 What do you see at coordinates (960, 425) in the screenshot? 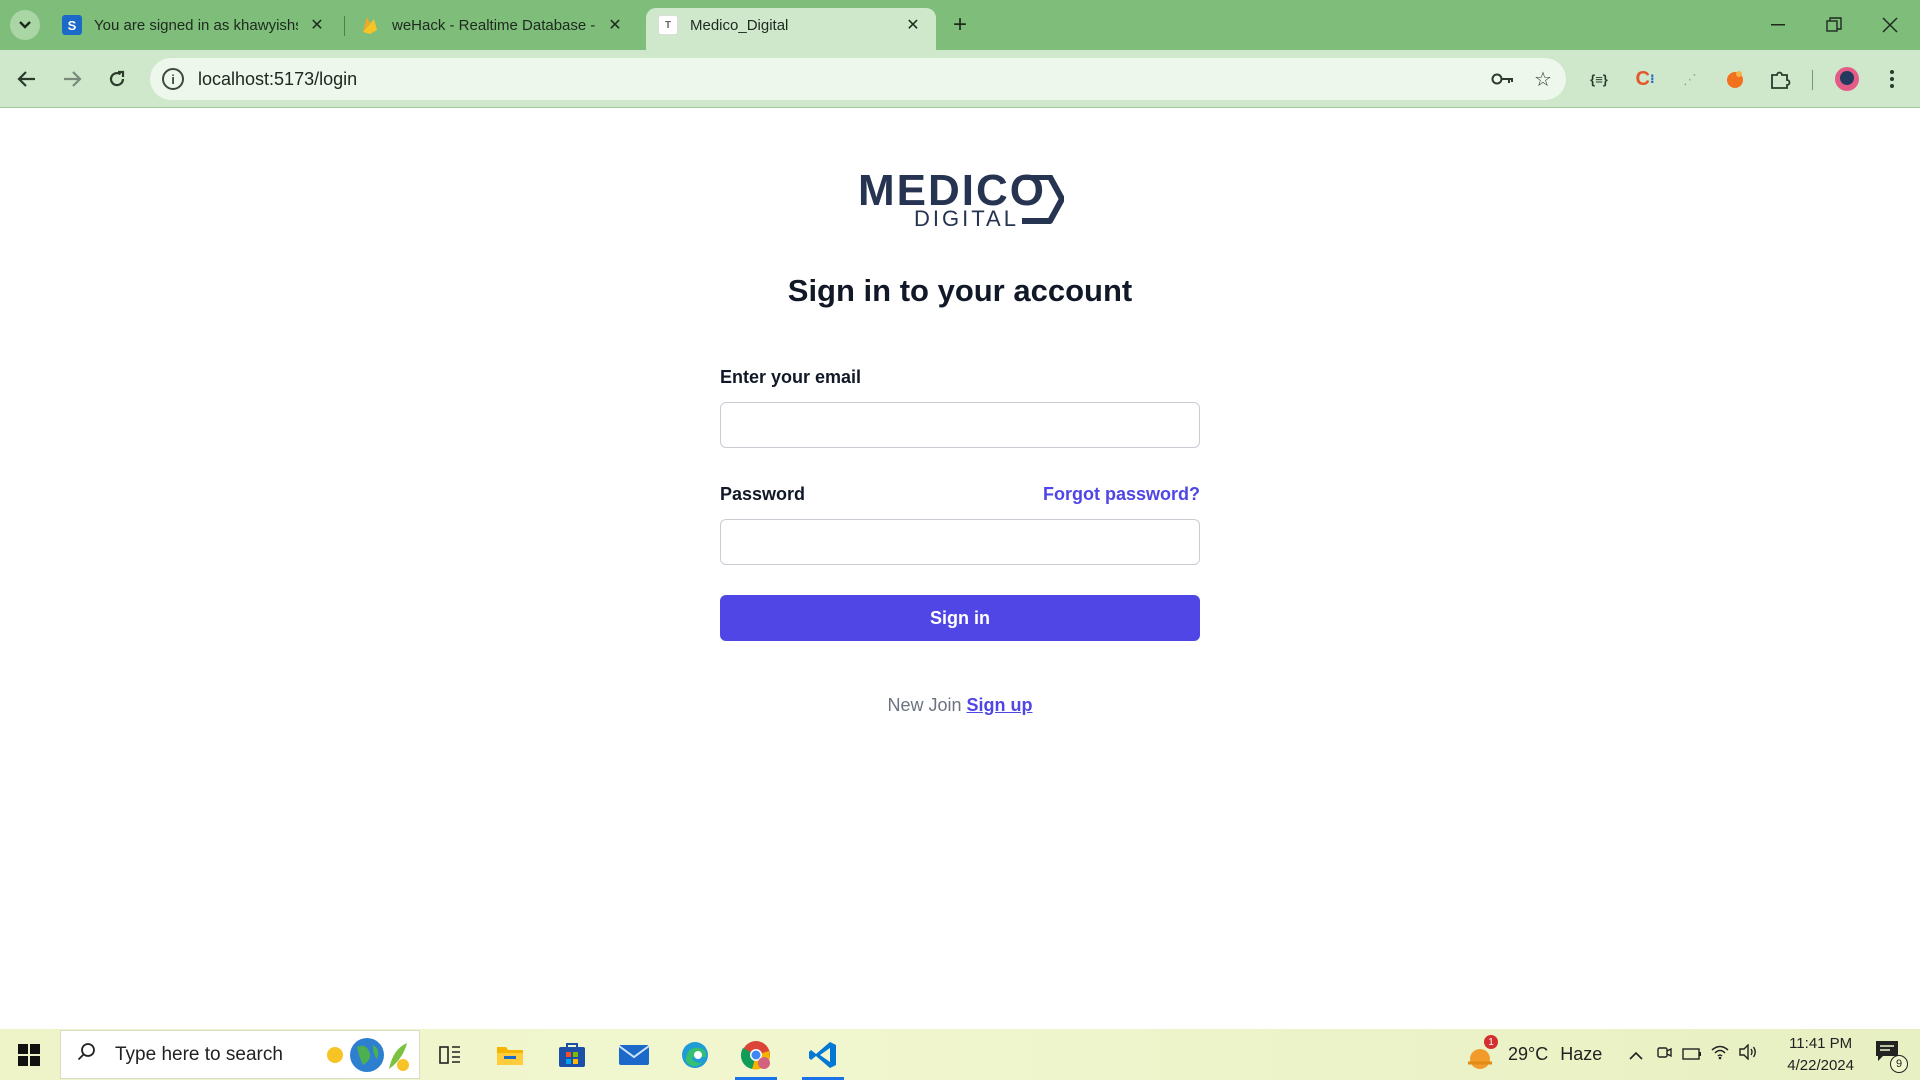
I see `email-field` at bounding box center [960, 425].